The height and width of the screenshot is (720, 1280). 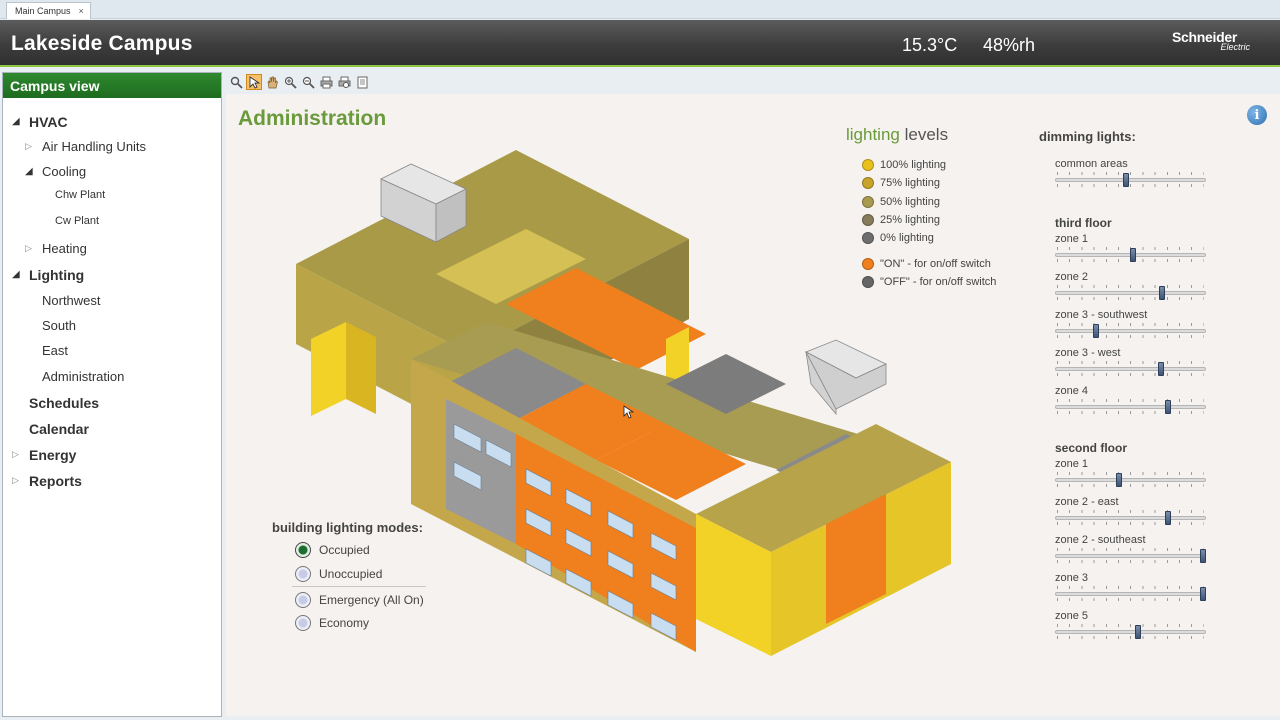 What do you see at coordinates (1091, 164) in the screenshot?
I see `slider-label: common areas` at bounding box center [1091, 164].